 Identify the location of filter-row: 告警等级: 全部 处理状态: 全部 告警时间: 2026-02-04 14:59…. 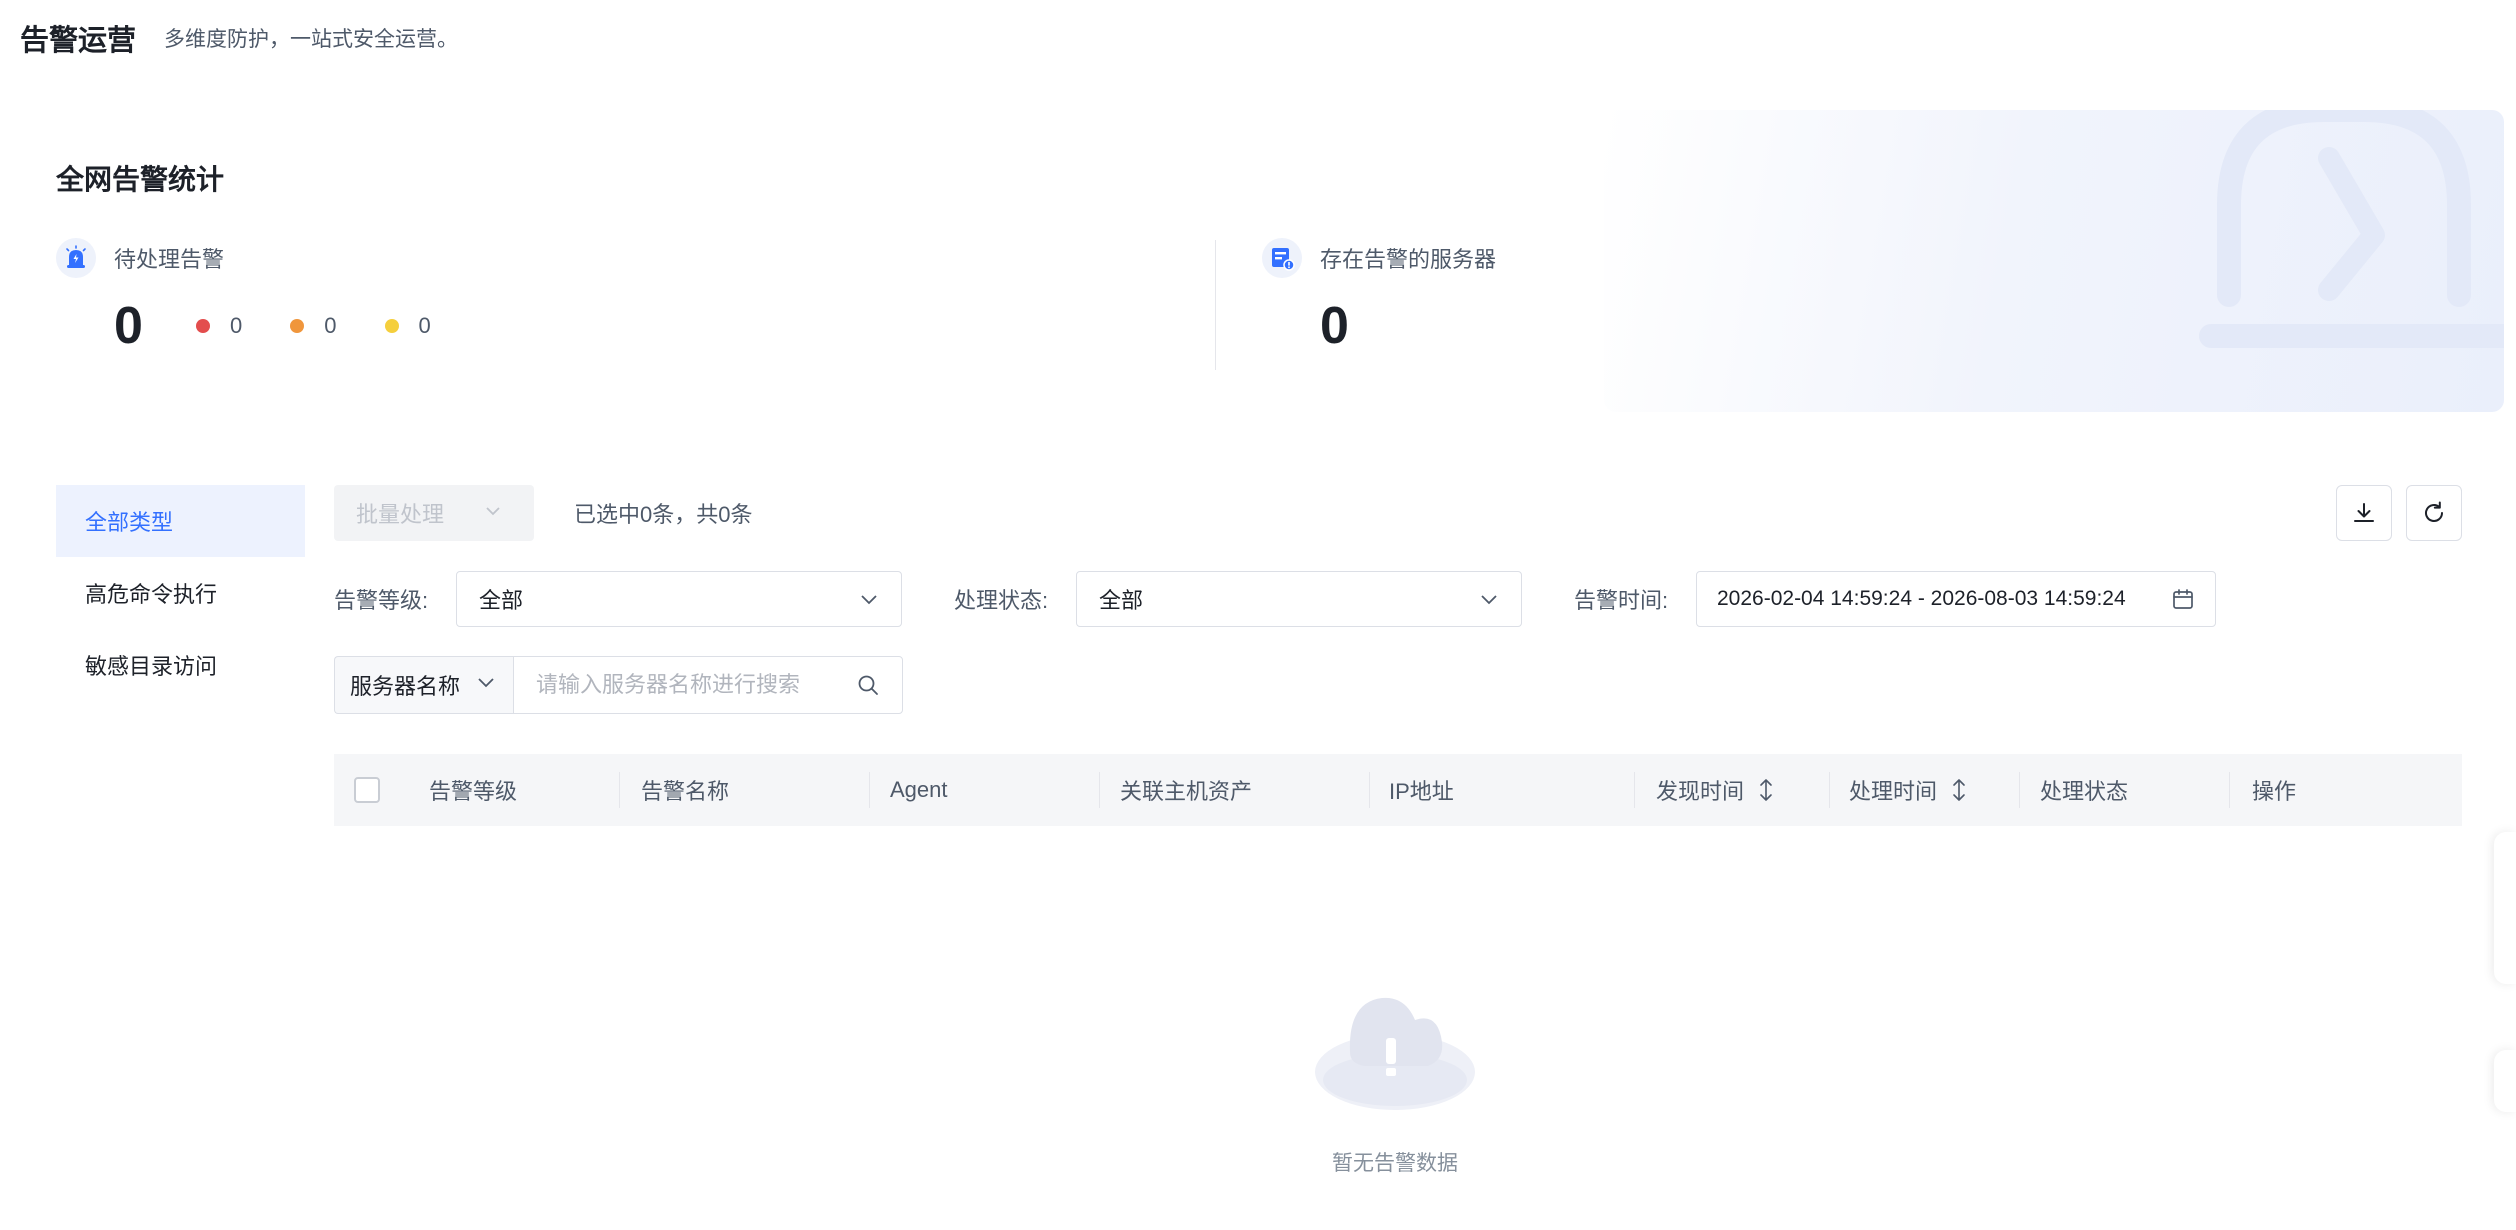
(1398, 599).